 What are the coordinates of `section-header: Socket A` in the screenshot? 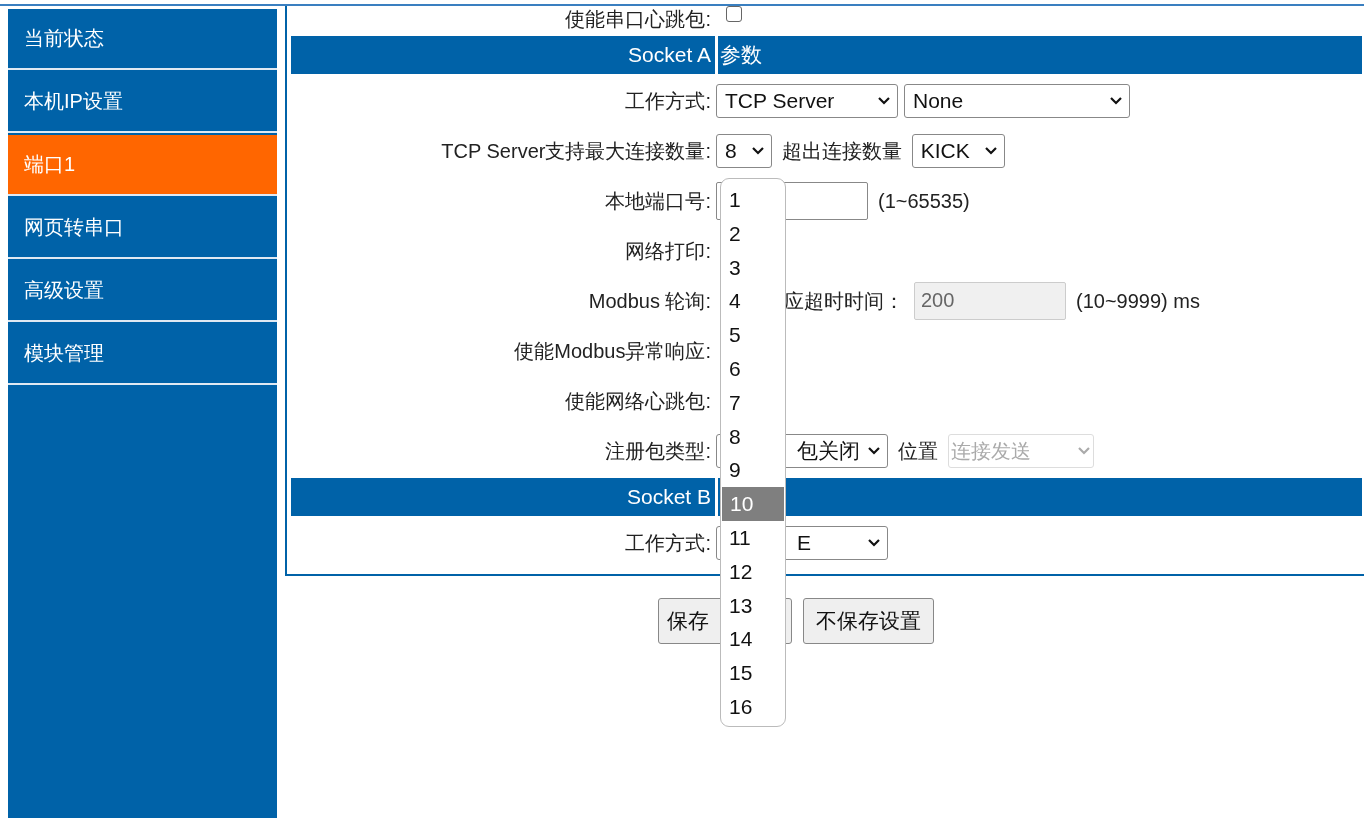 It's located at (503, 55).